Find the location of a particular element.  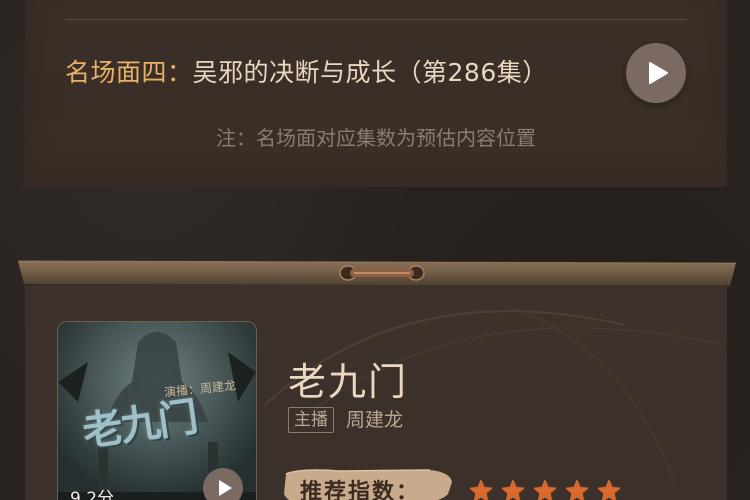

scene-title: 名场面四：吴邪的决断与成长（第286集） is located at coordinates (306, 73).